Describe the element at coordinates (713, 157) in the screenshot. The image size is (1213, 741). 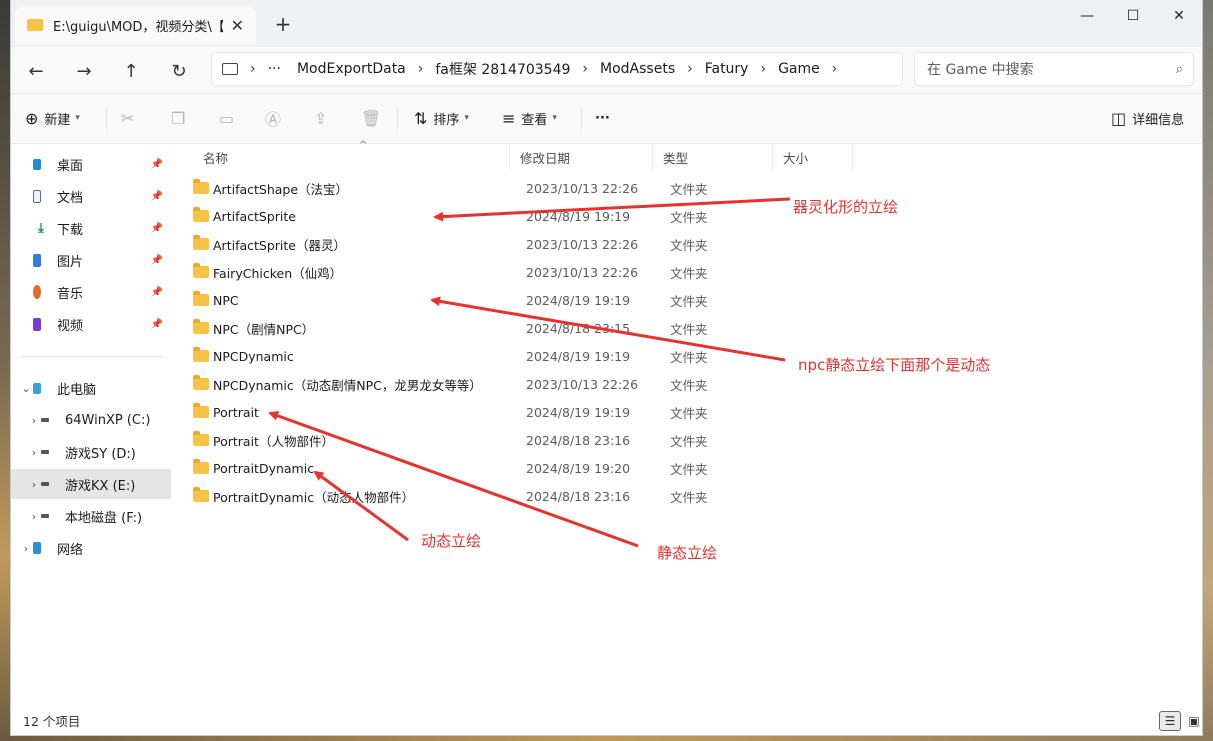
I see `column-header-type: 类型` at that location.